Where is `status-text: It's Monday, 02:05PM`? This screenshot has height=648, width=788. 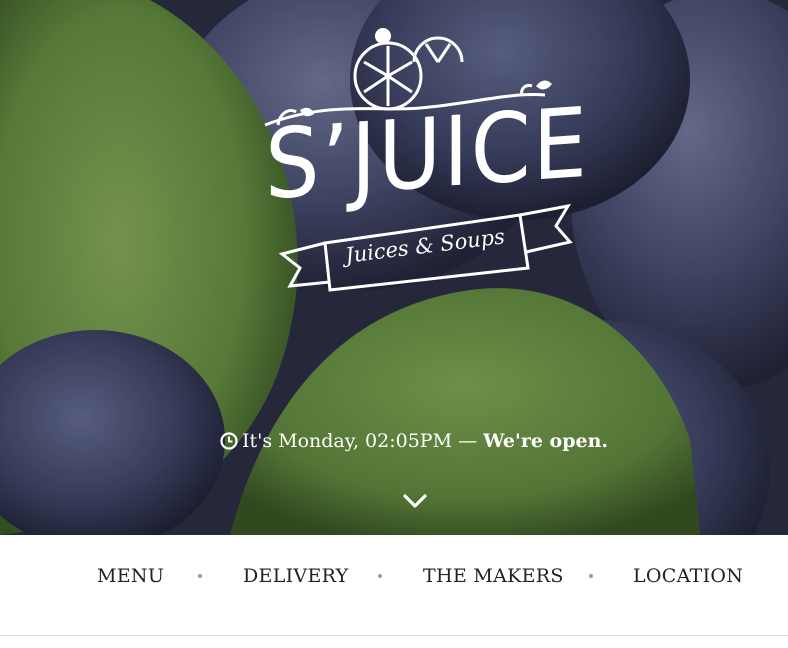 status-text: It's Monday, 02:05PM is located at coordinates (347, 441).